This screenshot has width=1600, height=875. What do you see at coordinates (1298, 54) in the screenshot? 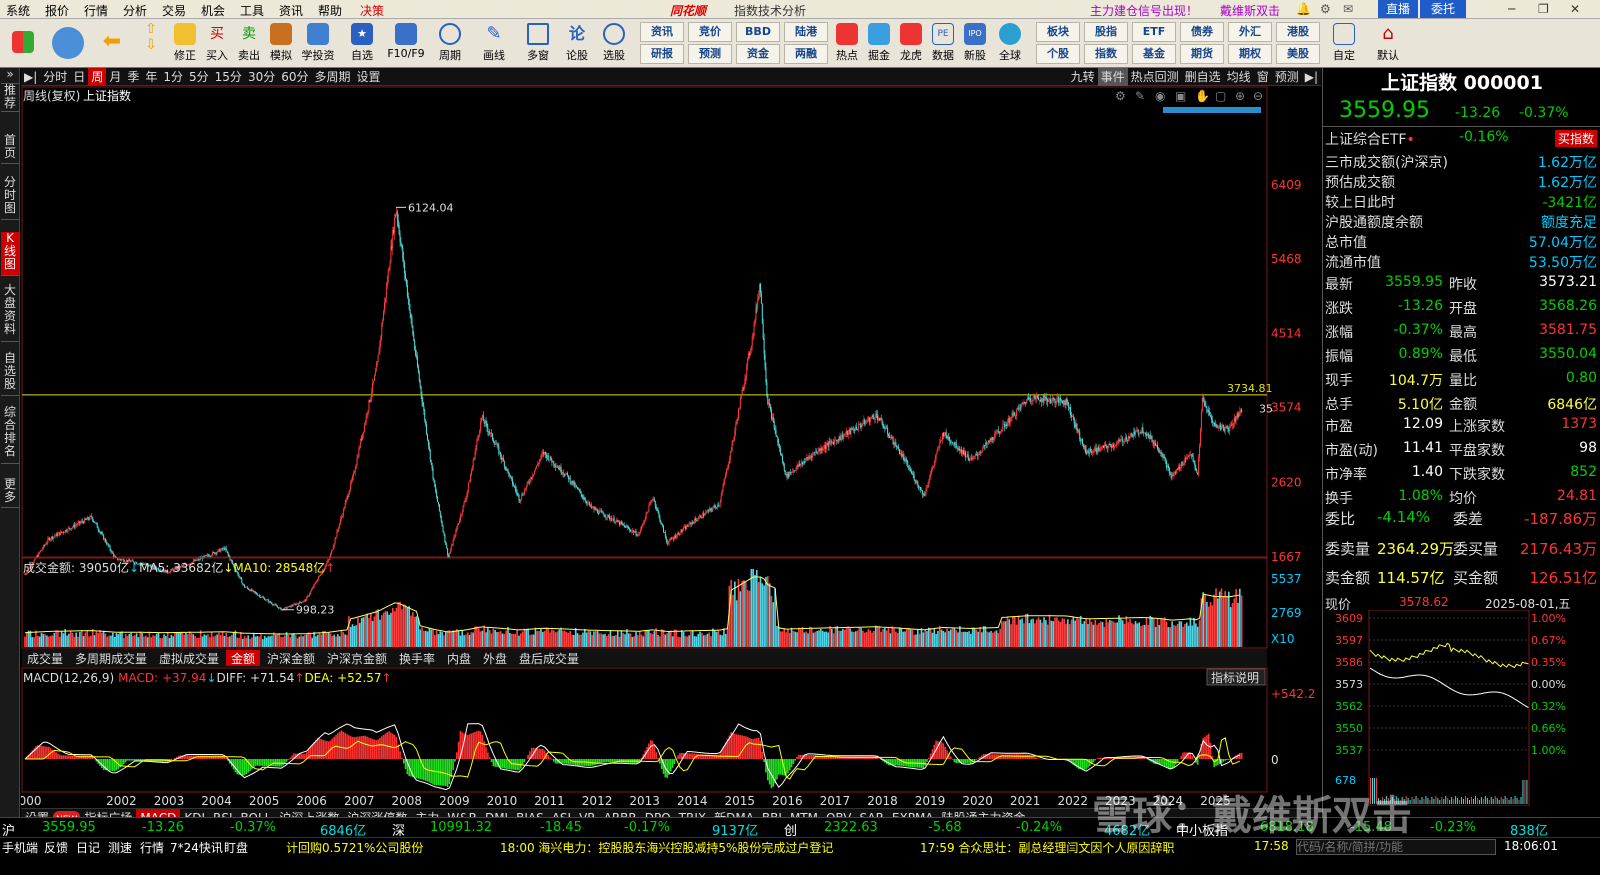
I see `btn-us-stock: 美股` at bounding box center [1298, 54].